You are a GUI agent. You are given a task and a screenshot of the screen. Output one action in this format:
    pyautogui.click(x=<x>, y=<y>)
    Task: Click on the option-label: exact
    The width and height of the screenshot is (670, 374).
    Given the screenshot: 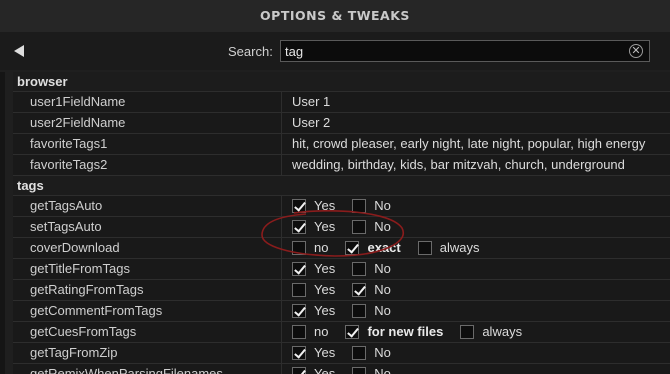 What is the action you would take?
    pyautogui.click(x=384, y=247)
    